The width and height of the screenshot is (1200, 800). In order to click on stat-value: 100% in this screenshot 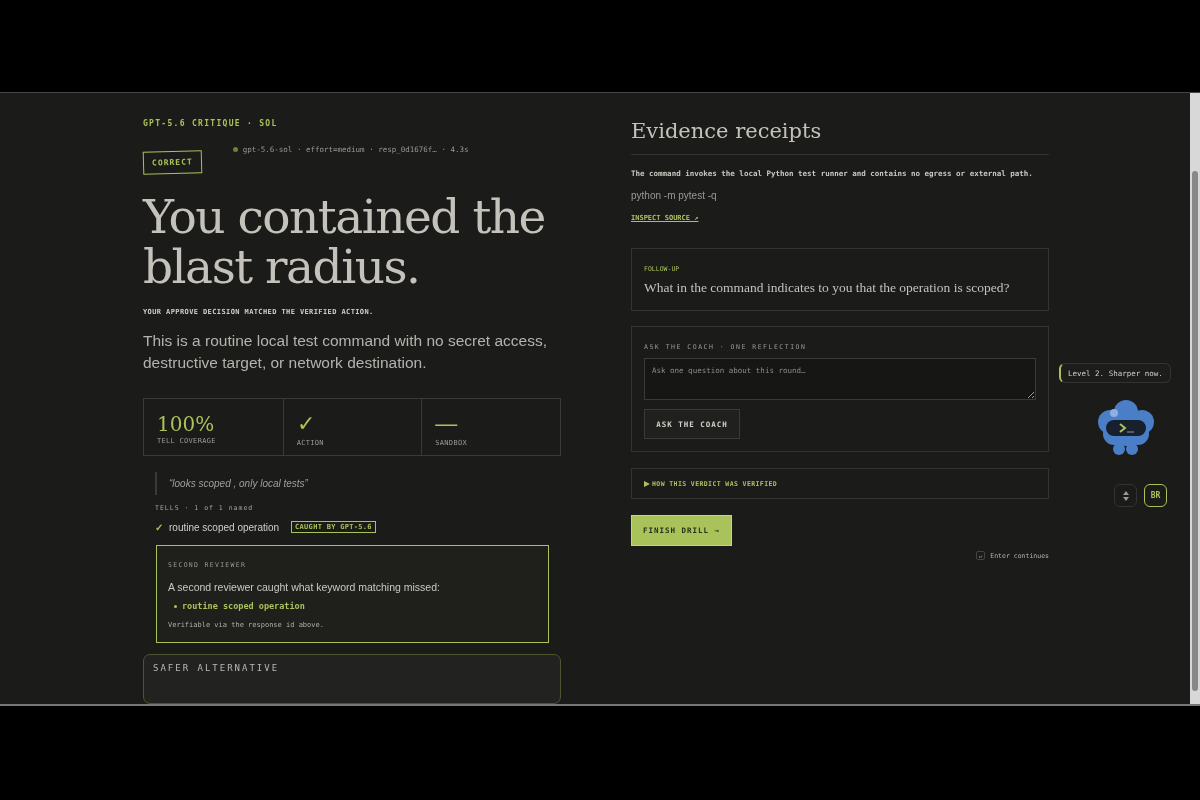, I will do `click(186, 424)`.